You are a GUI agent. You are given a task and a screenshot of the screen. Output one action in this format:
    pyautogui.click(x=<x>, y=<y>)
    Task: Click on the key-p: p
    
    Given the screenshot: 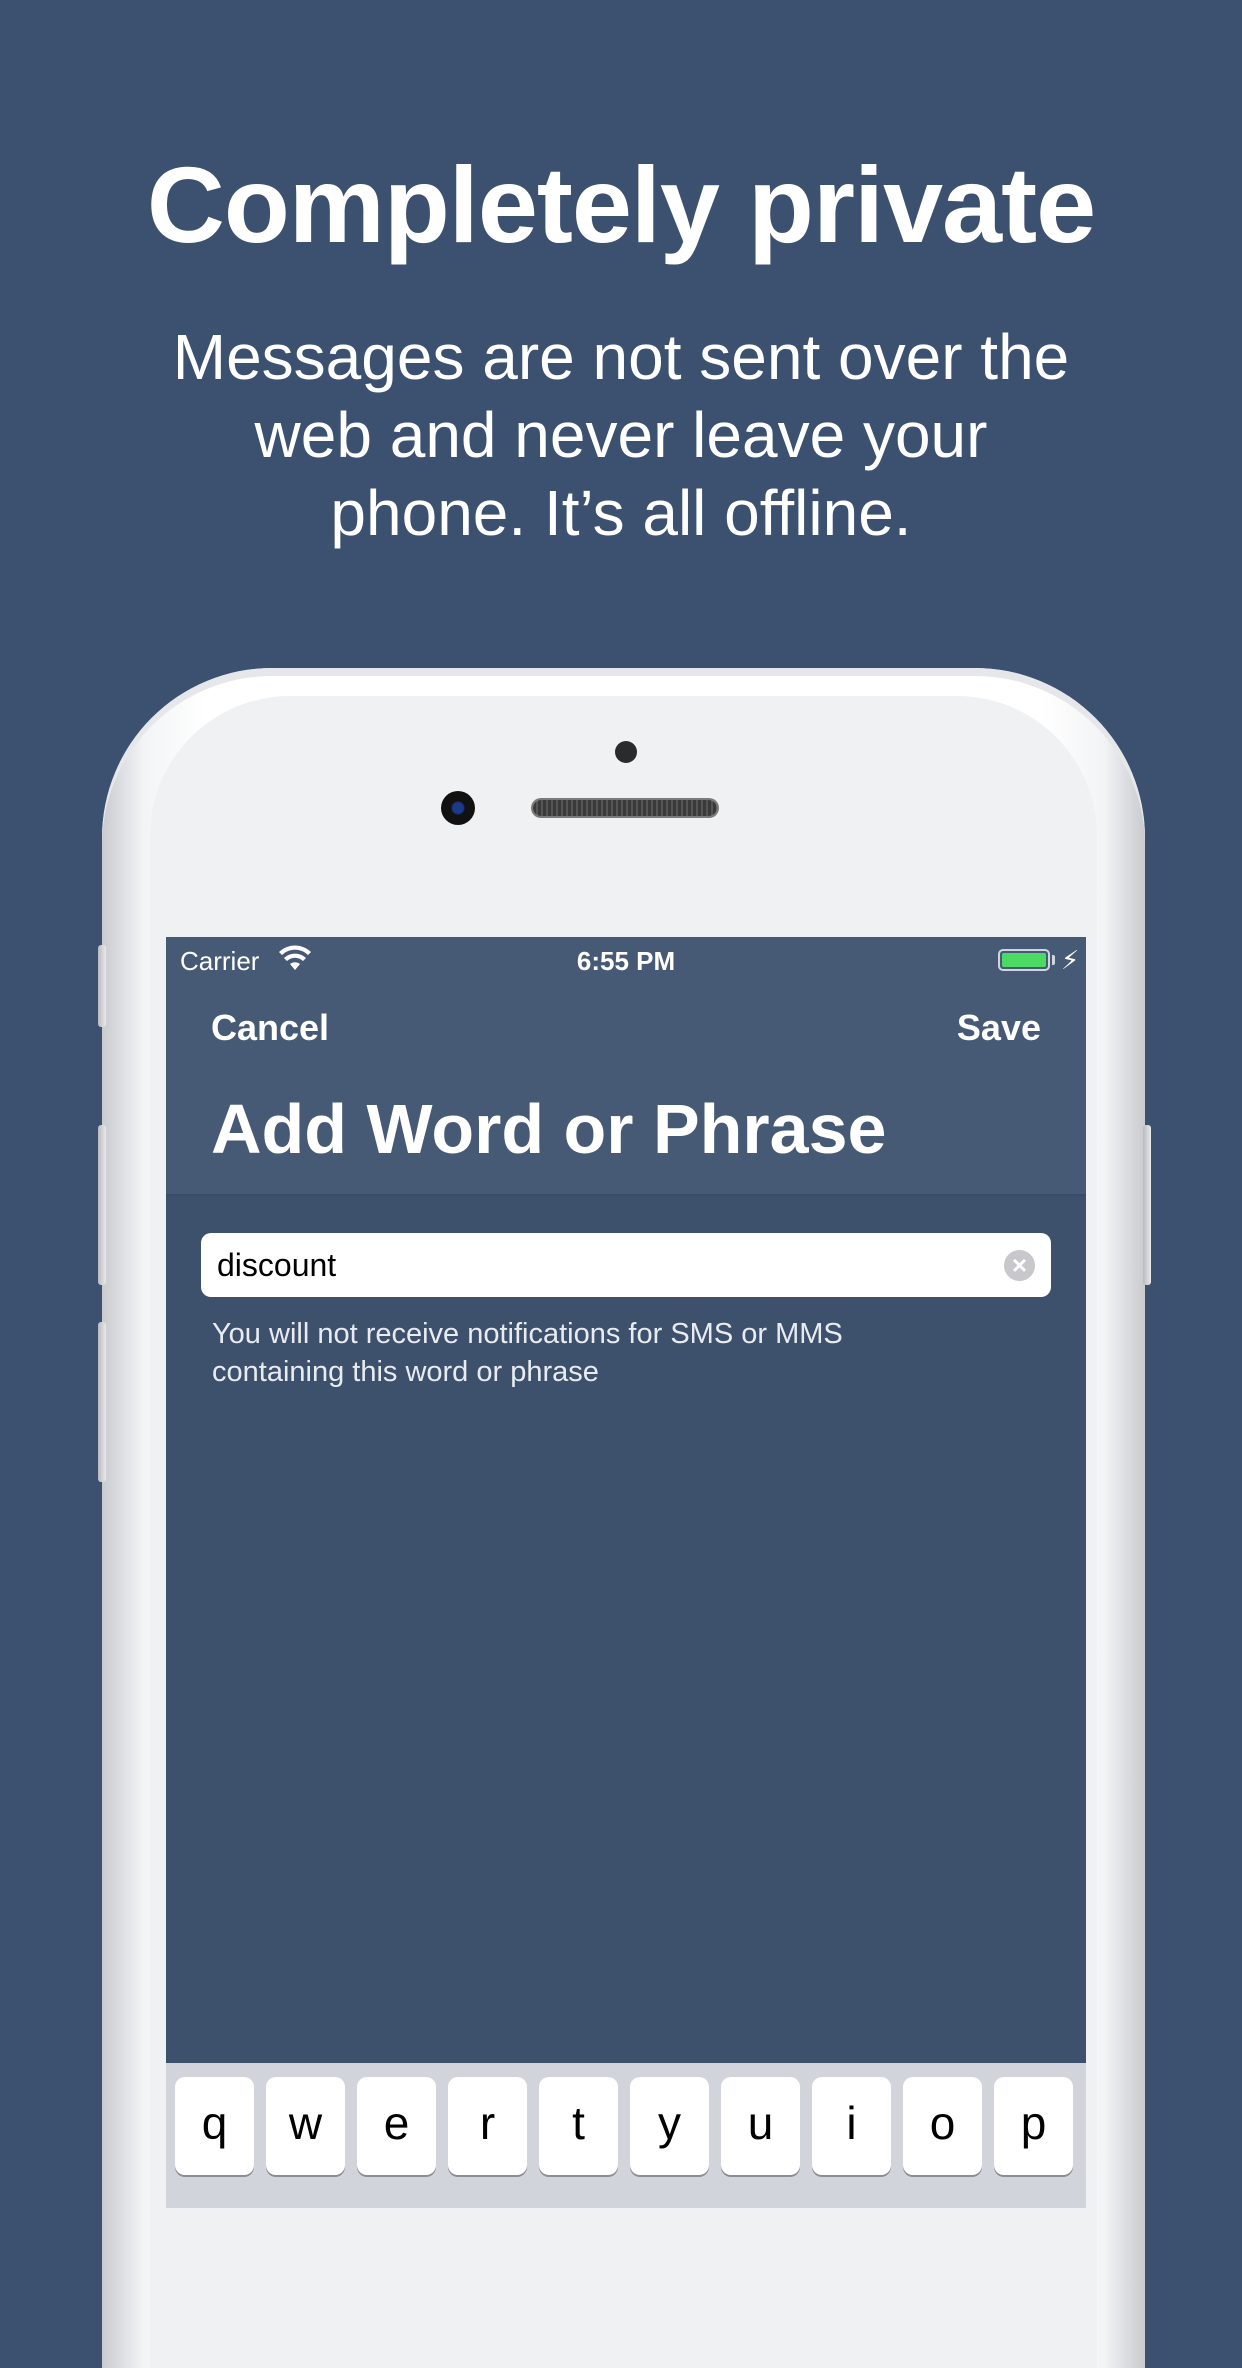 What is the action you would take?
    pyautogui.click(x=1033, y=2126)
    